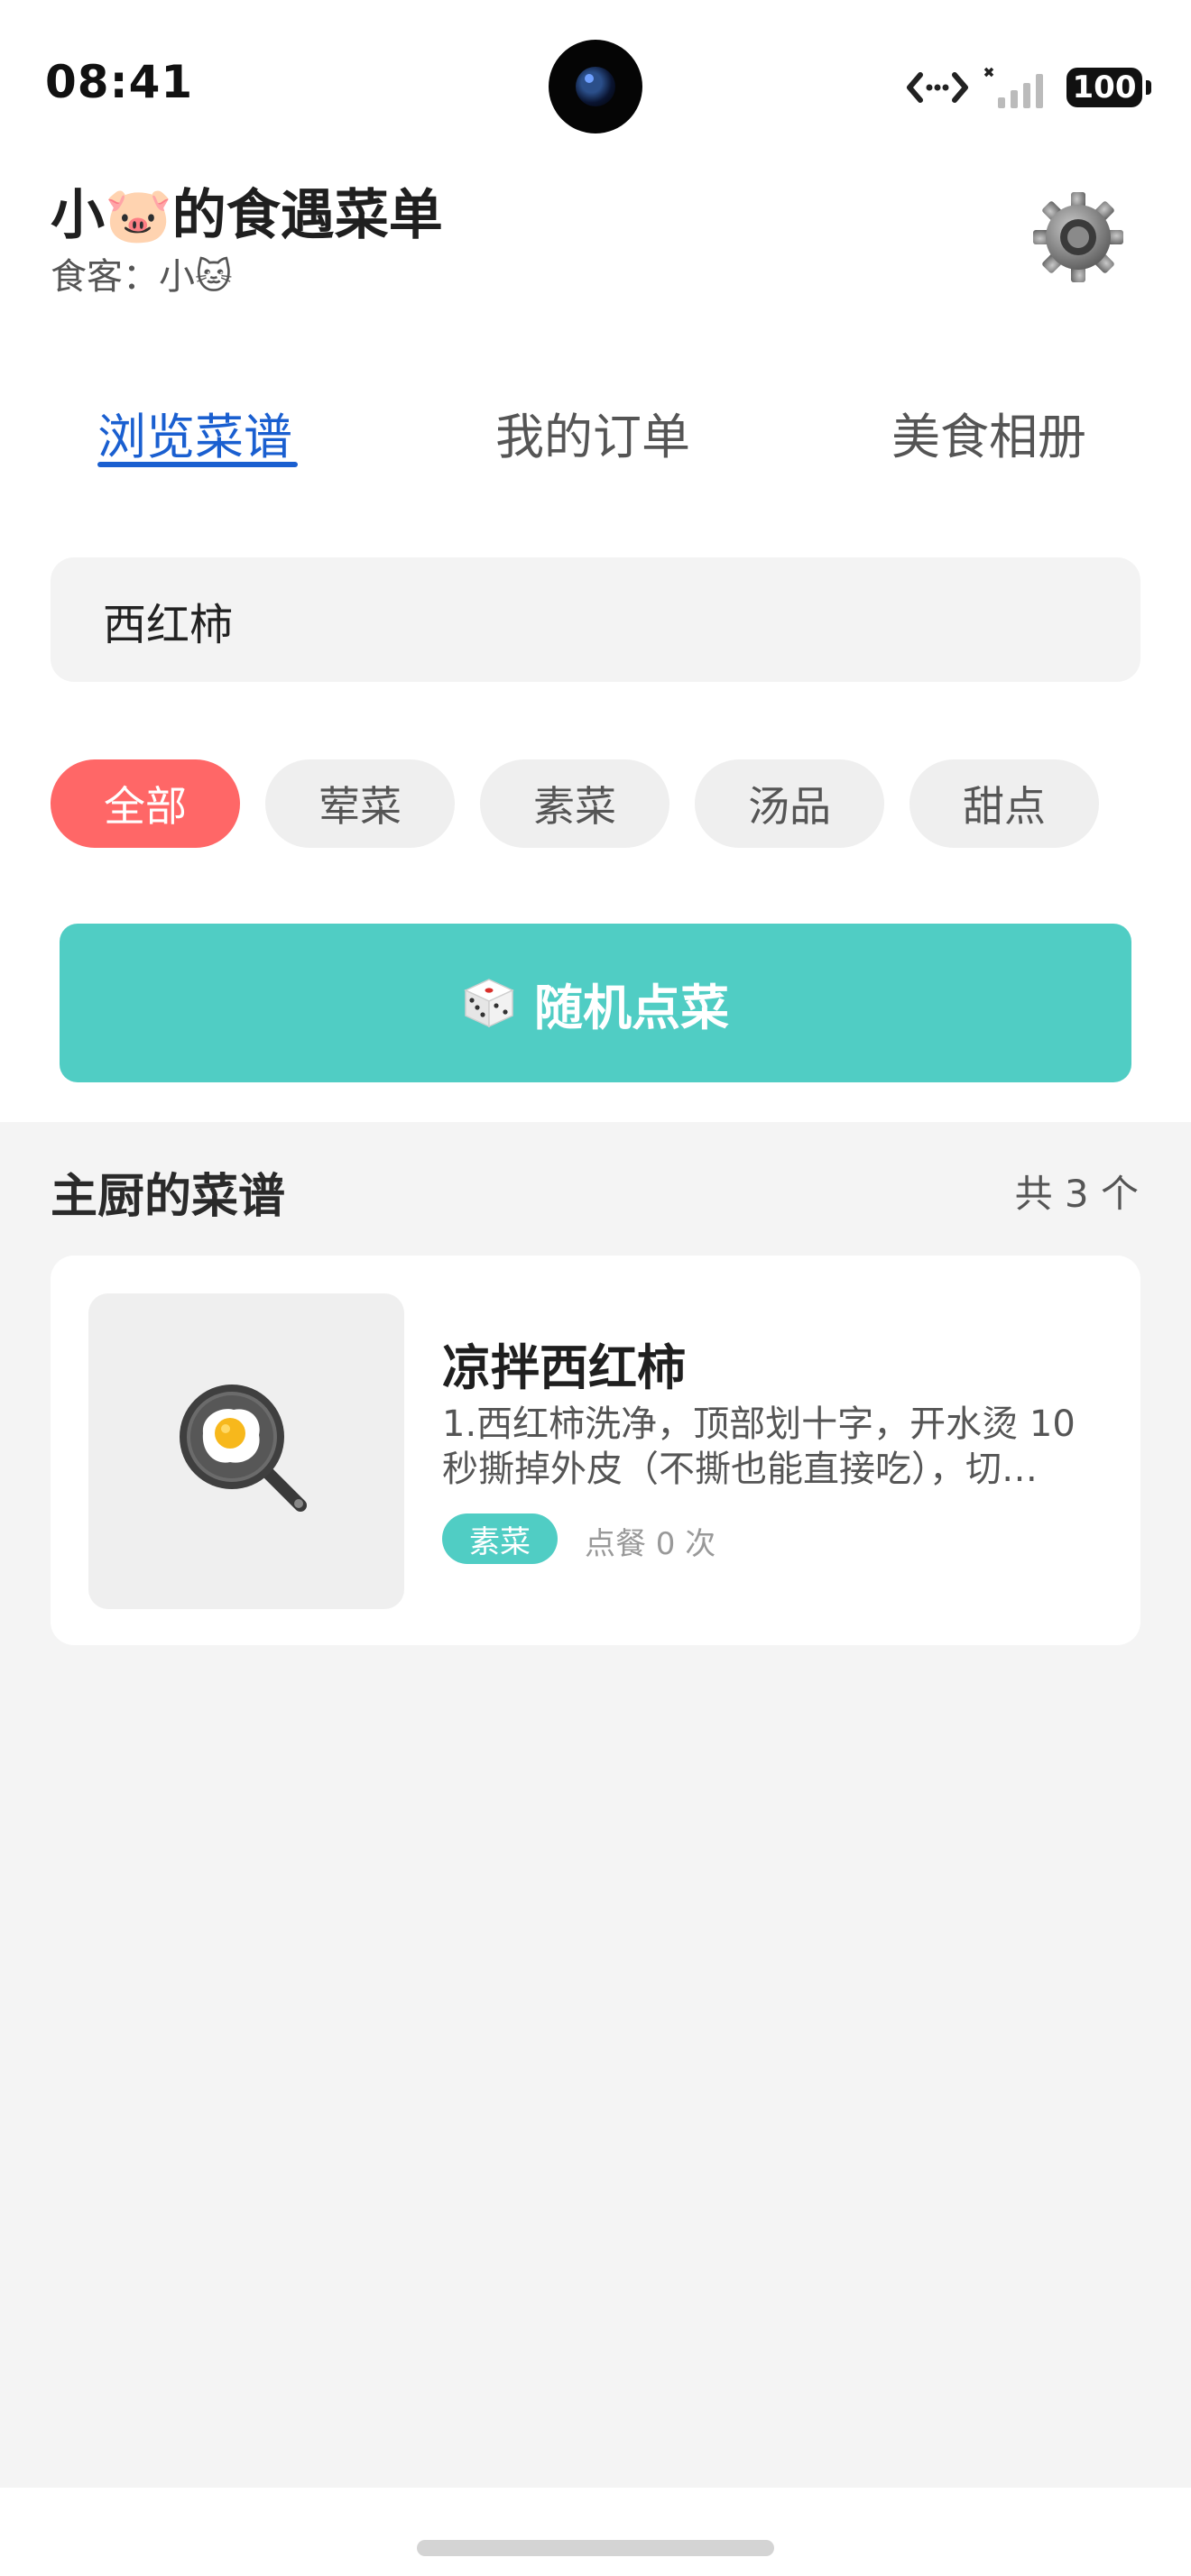 Image resolution: width=1191 pixels, height=2576 pixels. What do you see at coordinates (564, 1368) in the screenshot?
I see `recipe-title: 凉拌西红柿` at bounding box center [564, 1368].